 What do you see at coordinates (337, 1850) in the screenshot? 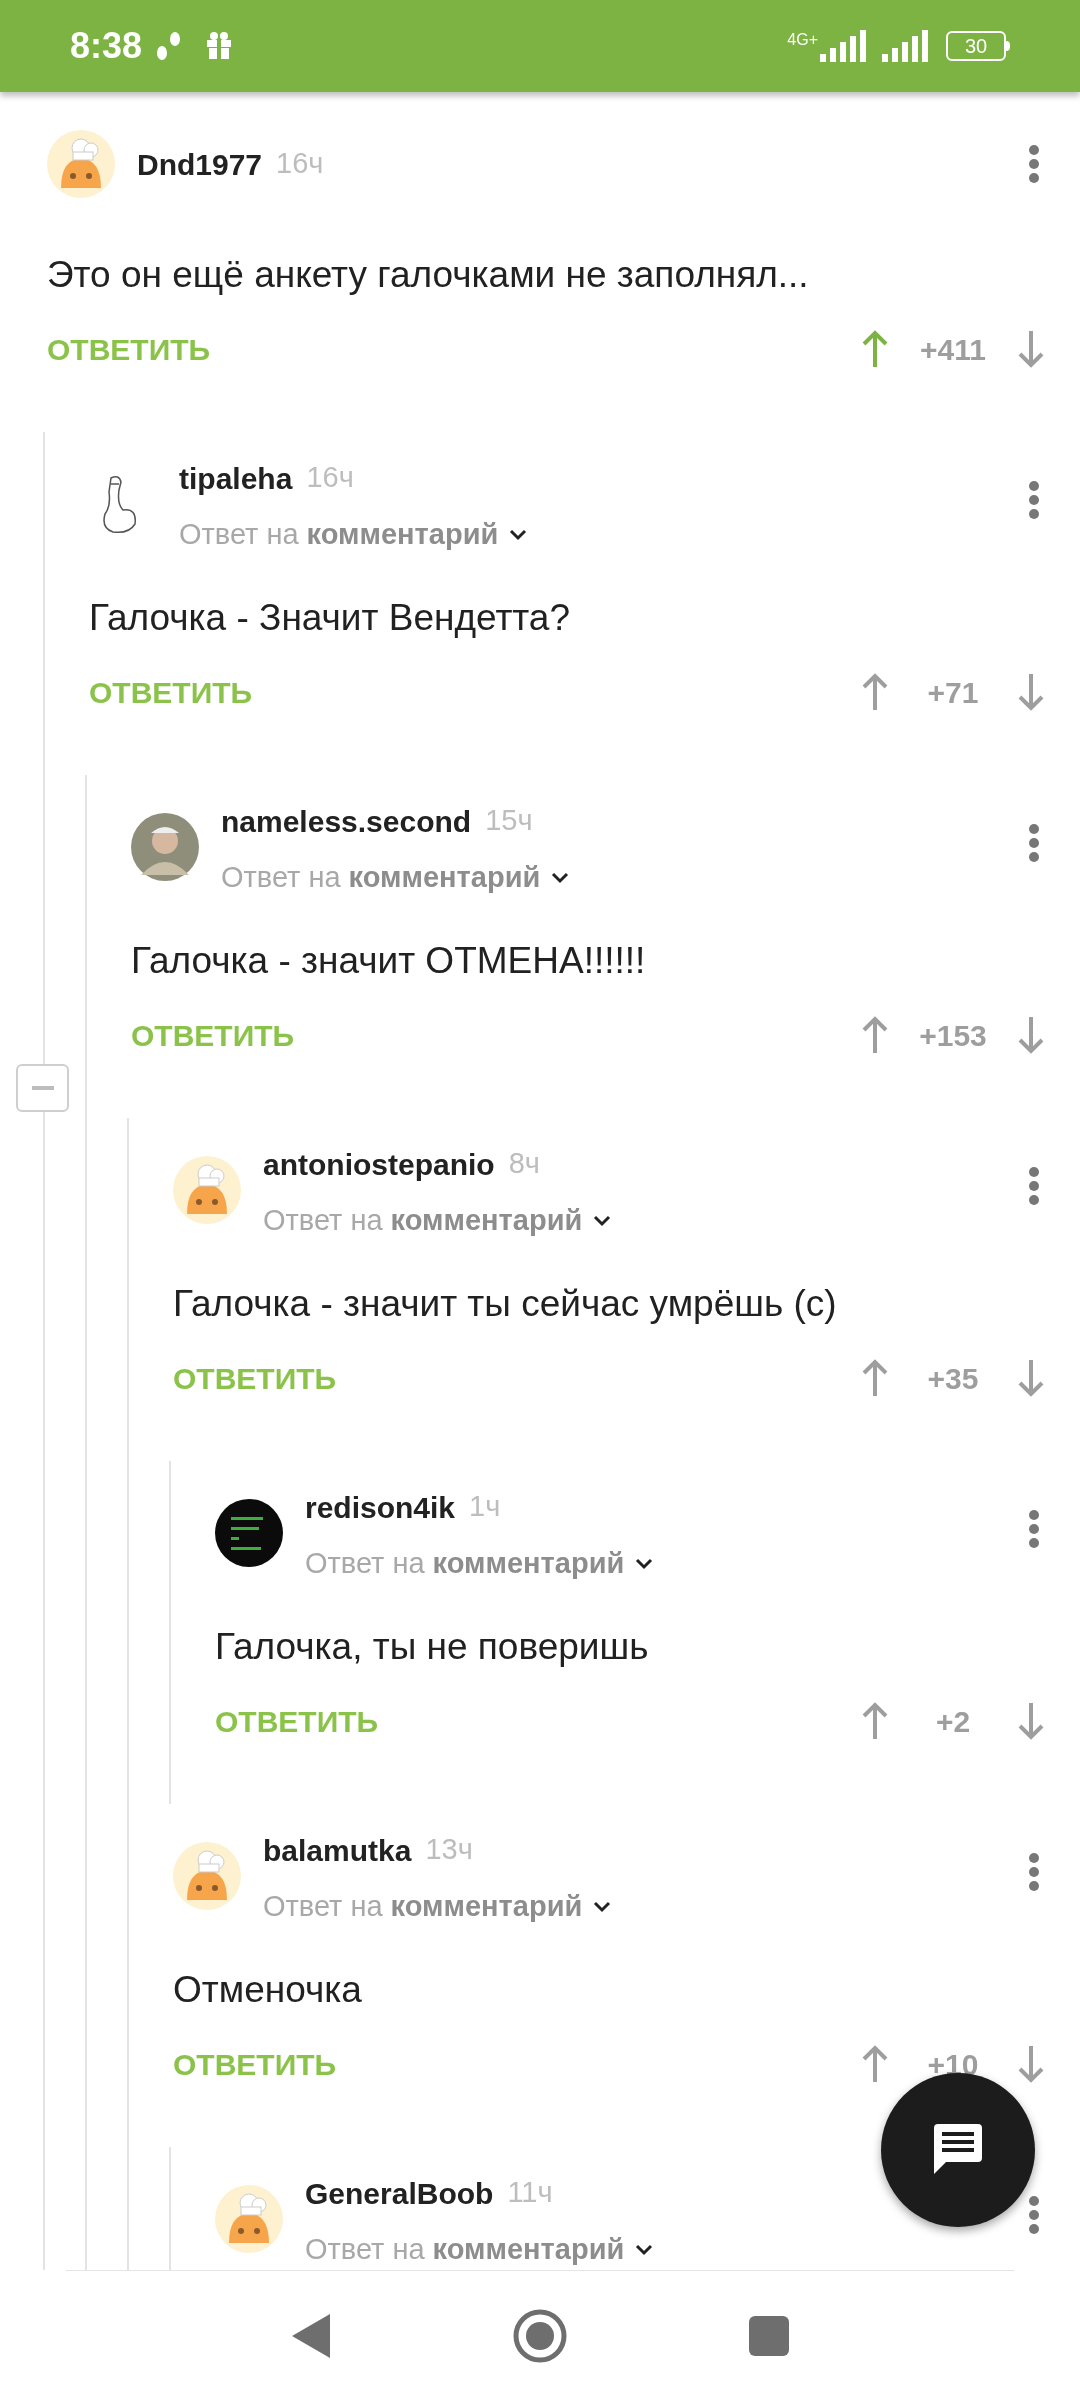
I see `author-name: balamutka` at bounding box center [337, 1850].